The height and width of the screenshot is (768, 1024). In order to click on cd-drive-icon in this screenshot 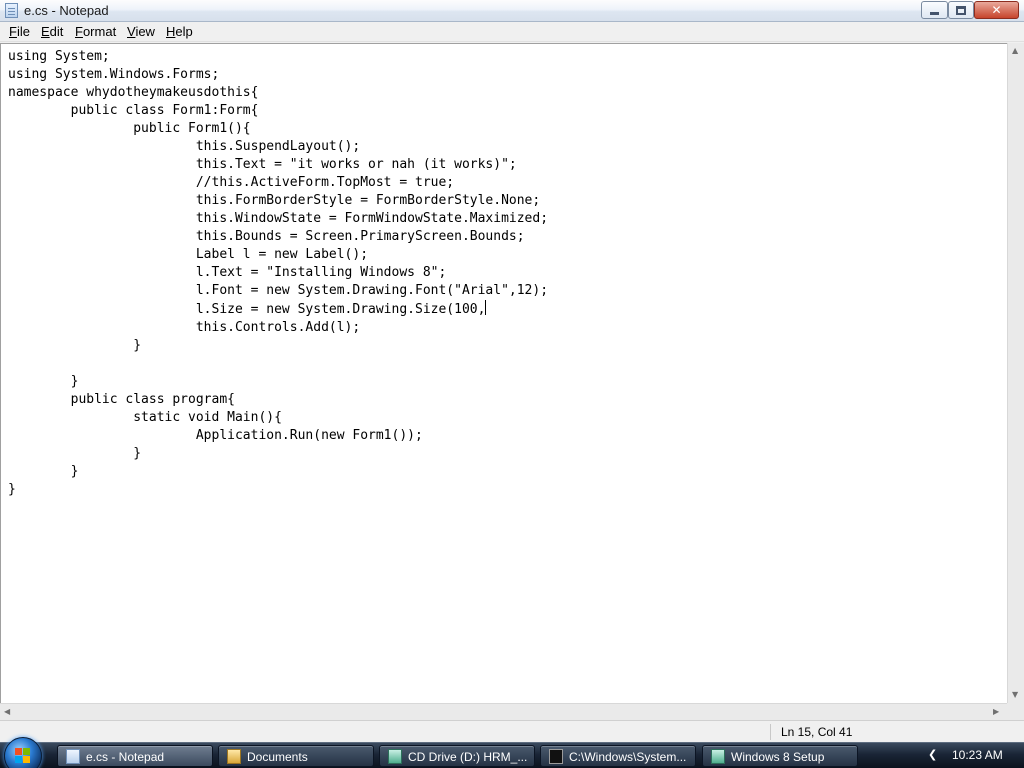, I will do `click(395, 756)`.